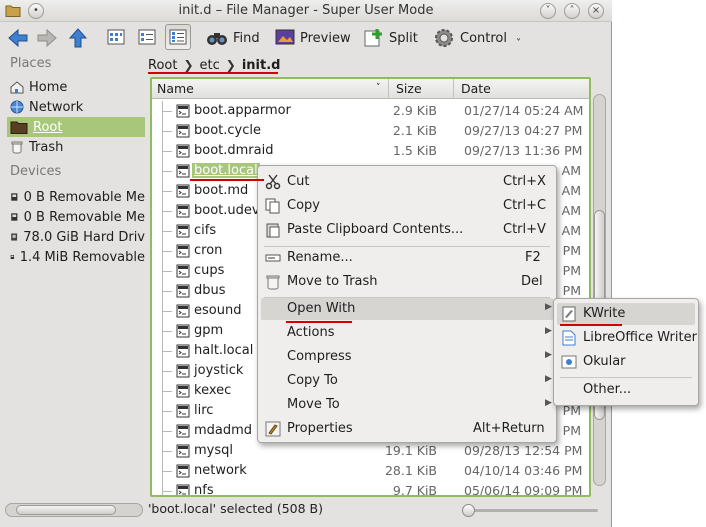 Image resolution: width=706 pixels, height=527 pixels. I want to click on file-name: dbus, so click(210, 290).